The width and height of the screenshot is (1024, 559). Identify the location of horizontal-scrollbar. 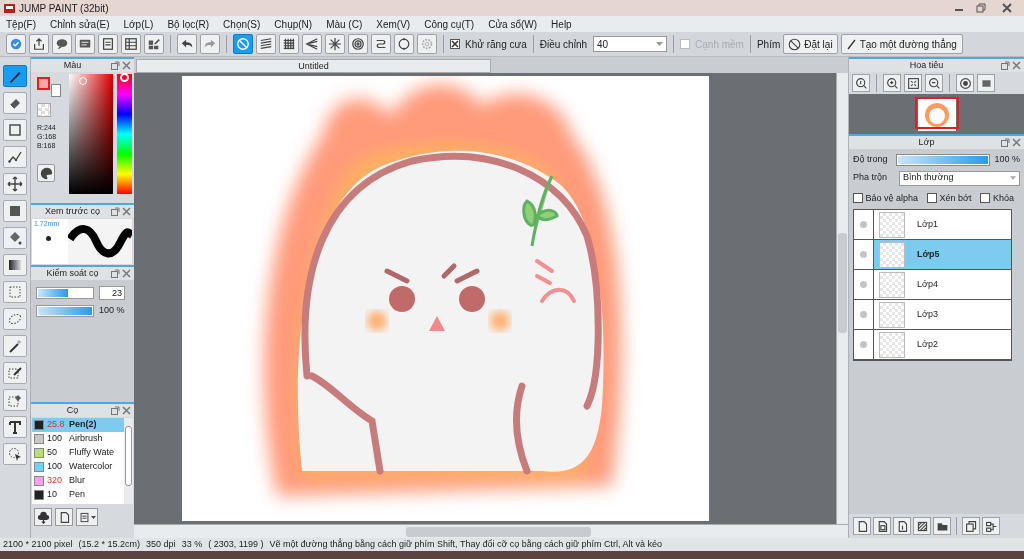
(491, 531).